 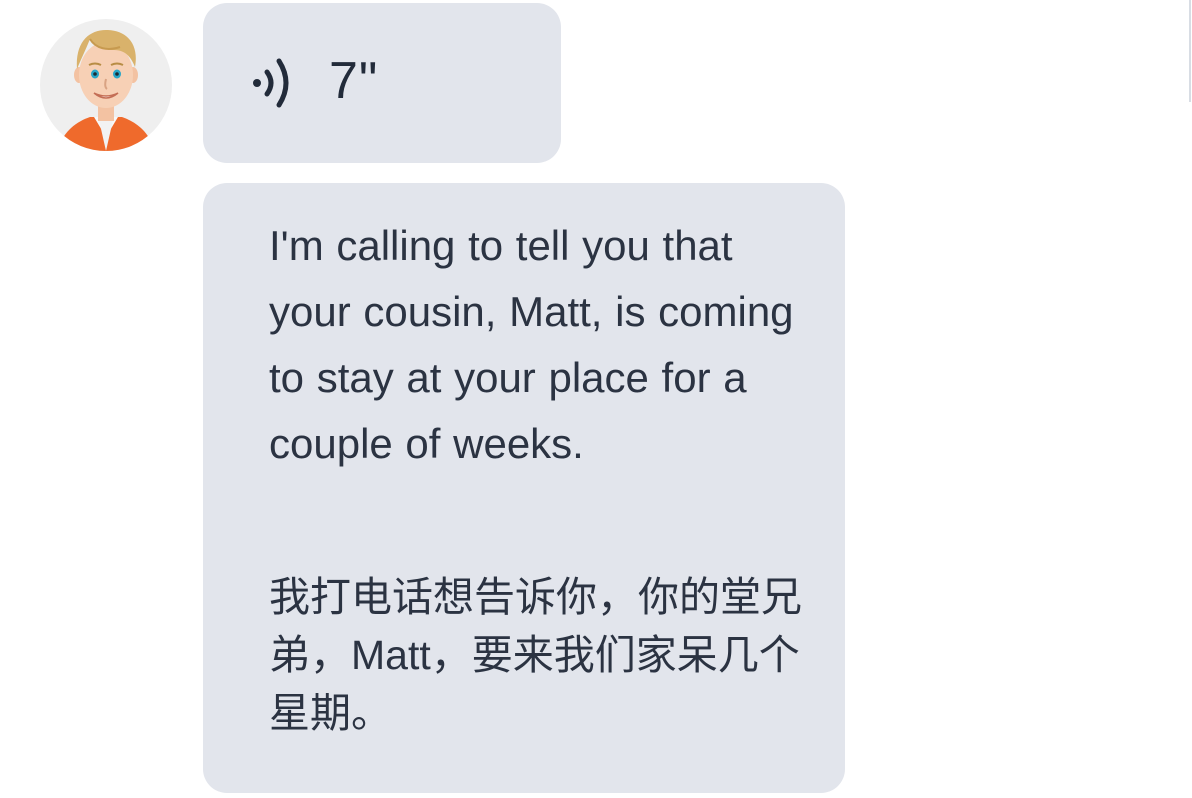 What do you see at coordinates (1190, 51) in the screenshot?
I see `scrollbar` at bounding box center [1190, 51].